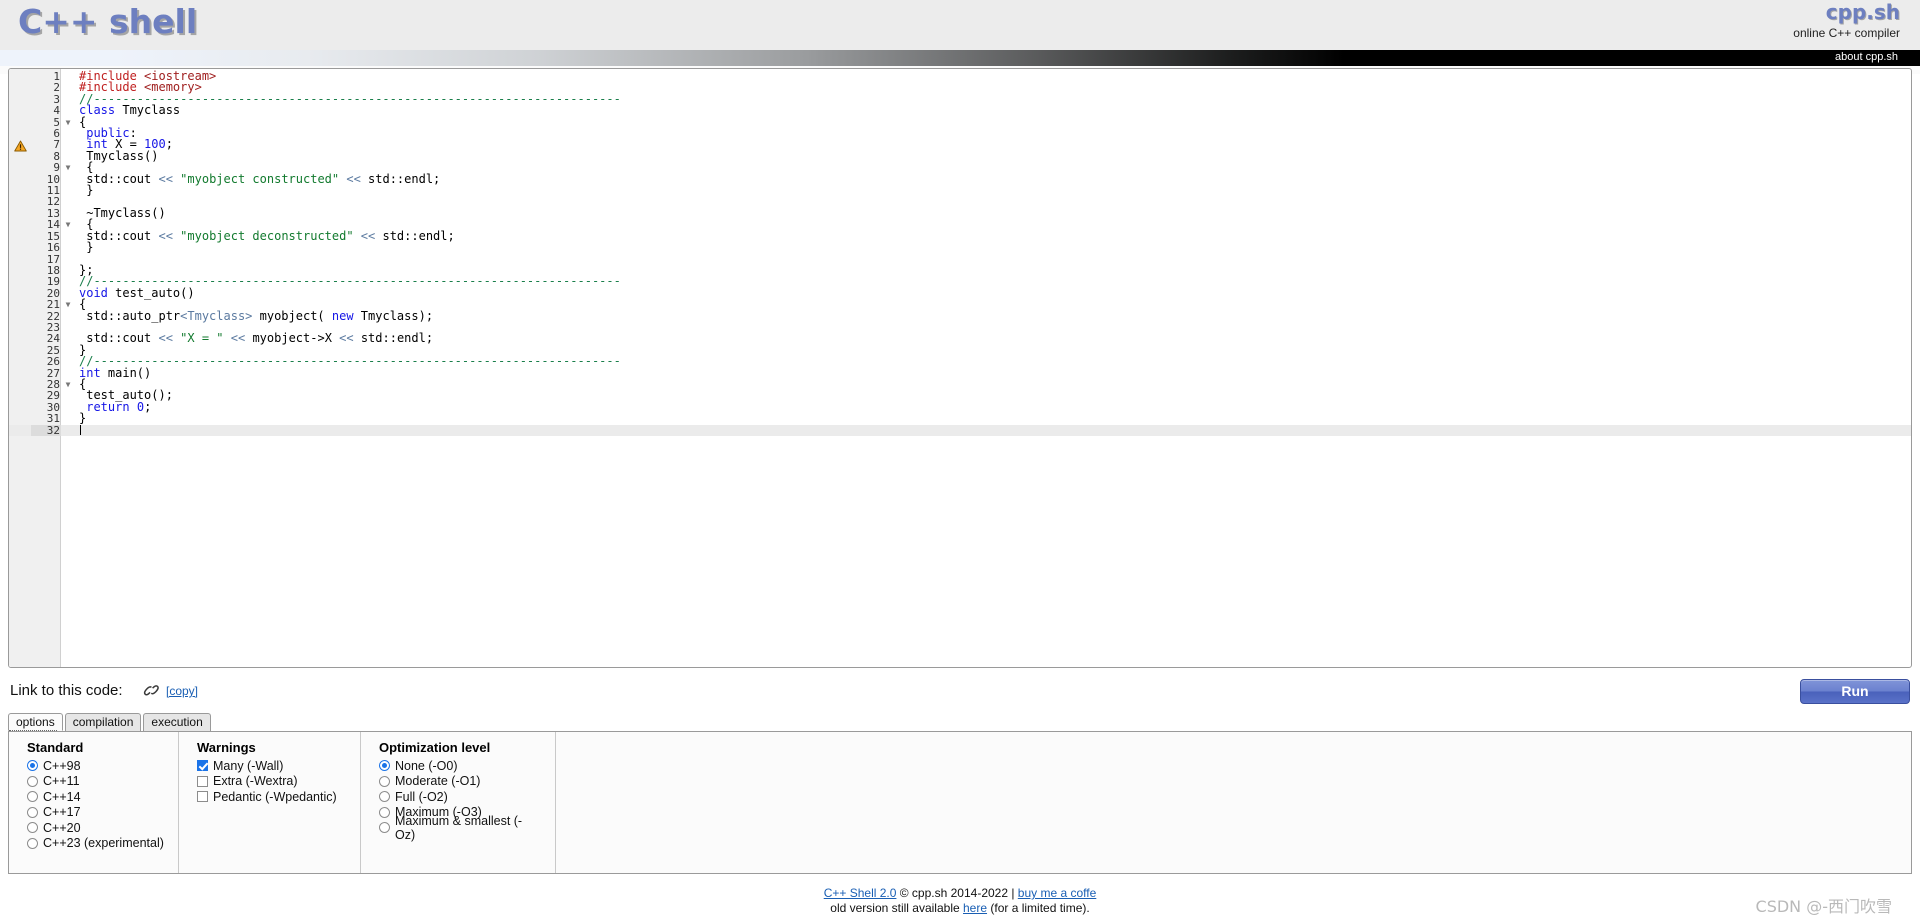 The image size is (1920, 919). What do you see at coordinates (960, 692) in the screenshot?
I see `link-to-code-row: Link to this code: [copy] Run` at bounding box center [960, 692].